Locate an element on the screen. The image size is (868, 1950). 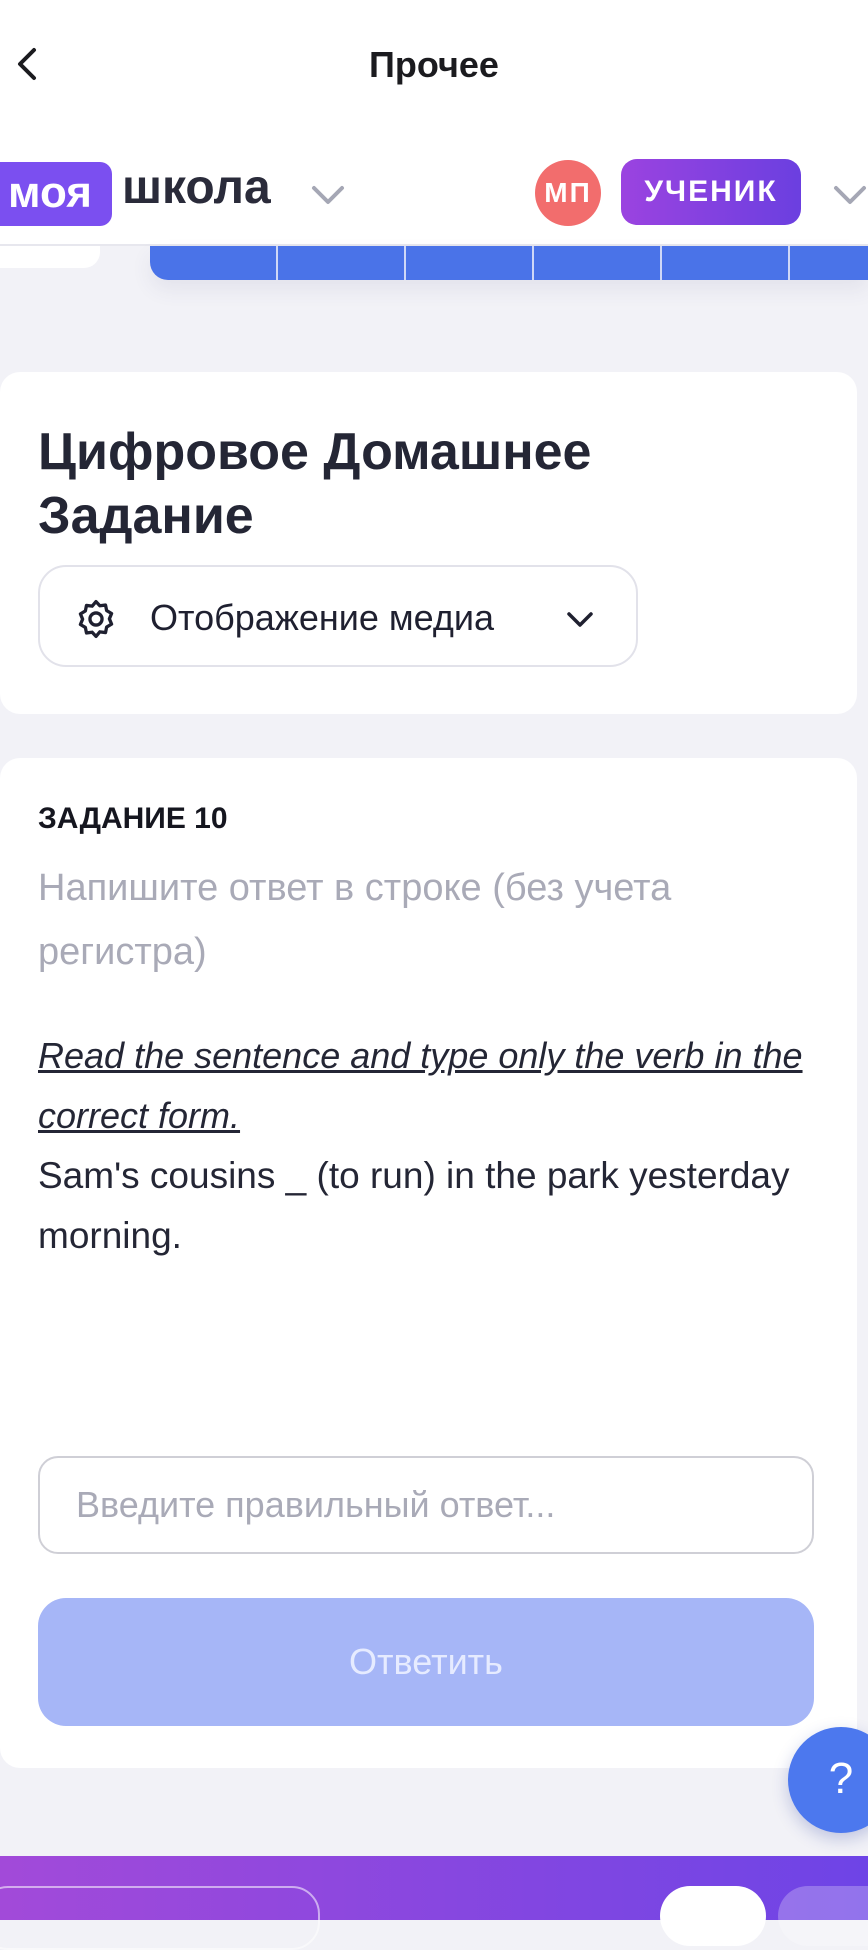
top-navigation-bar: Прочее is located at coordinates (434, 66).